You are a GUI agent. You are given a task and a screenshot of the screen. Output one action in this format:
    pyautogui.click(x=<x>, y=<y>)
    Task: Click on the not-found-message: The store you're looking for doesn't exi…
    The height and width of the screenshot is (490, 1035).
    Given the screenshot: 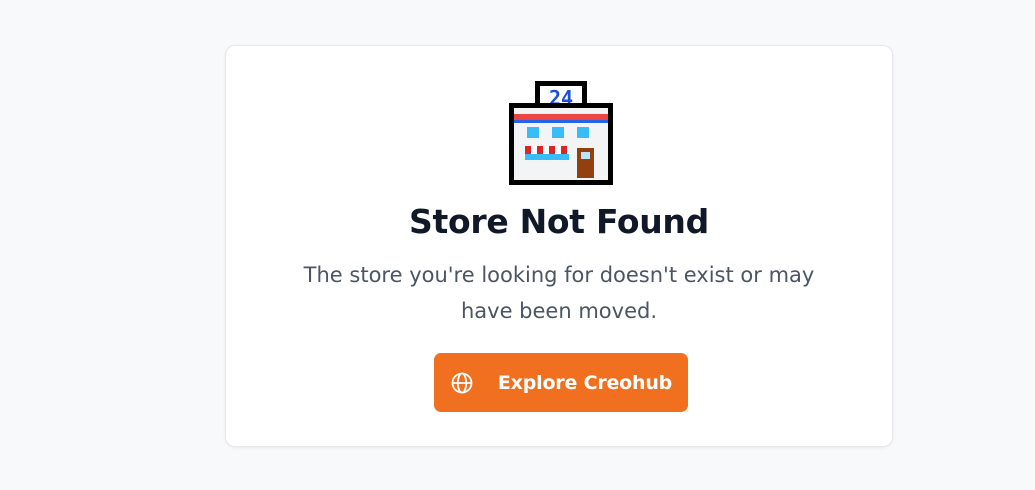 What is the action you would take?
    pyautogui.click(x=559, y=293)
    